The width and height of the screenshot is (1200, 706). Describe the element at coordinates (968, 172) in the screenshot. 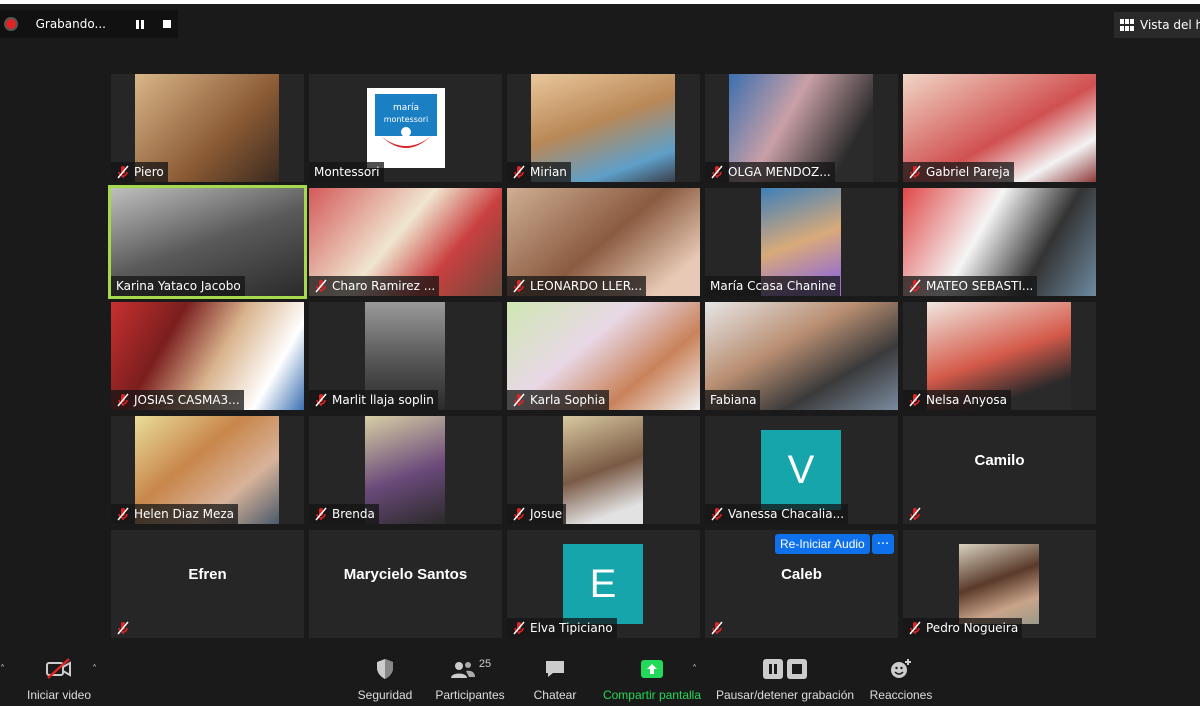

I see `participant-name: Gabriel Pareja` at that location.